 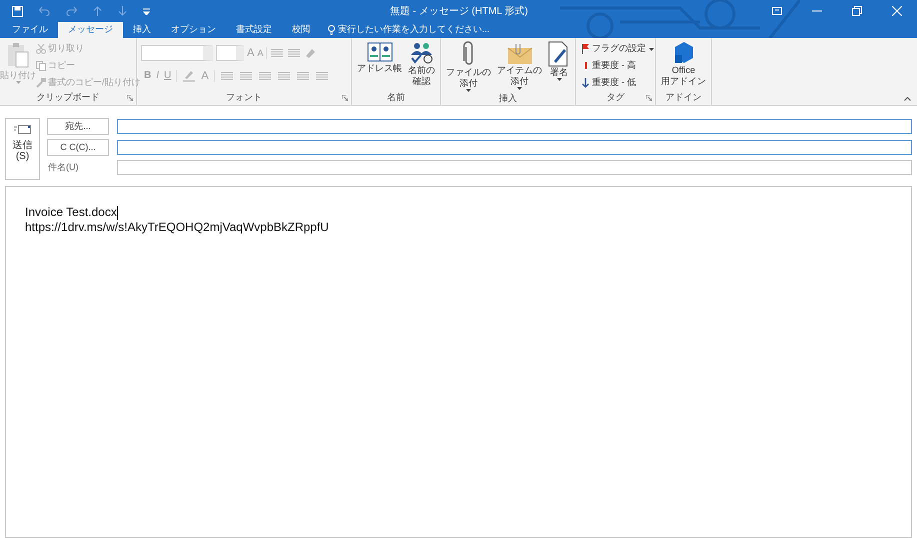 What do you see at coordinates (22, 149) in the screenshot?
I see `send-button: 送信 (S)` at bounding box center [22, 149].